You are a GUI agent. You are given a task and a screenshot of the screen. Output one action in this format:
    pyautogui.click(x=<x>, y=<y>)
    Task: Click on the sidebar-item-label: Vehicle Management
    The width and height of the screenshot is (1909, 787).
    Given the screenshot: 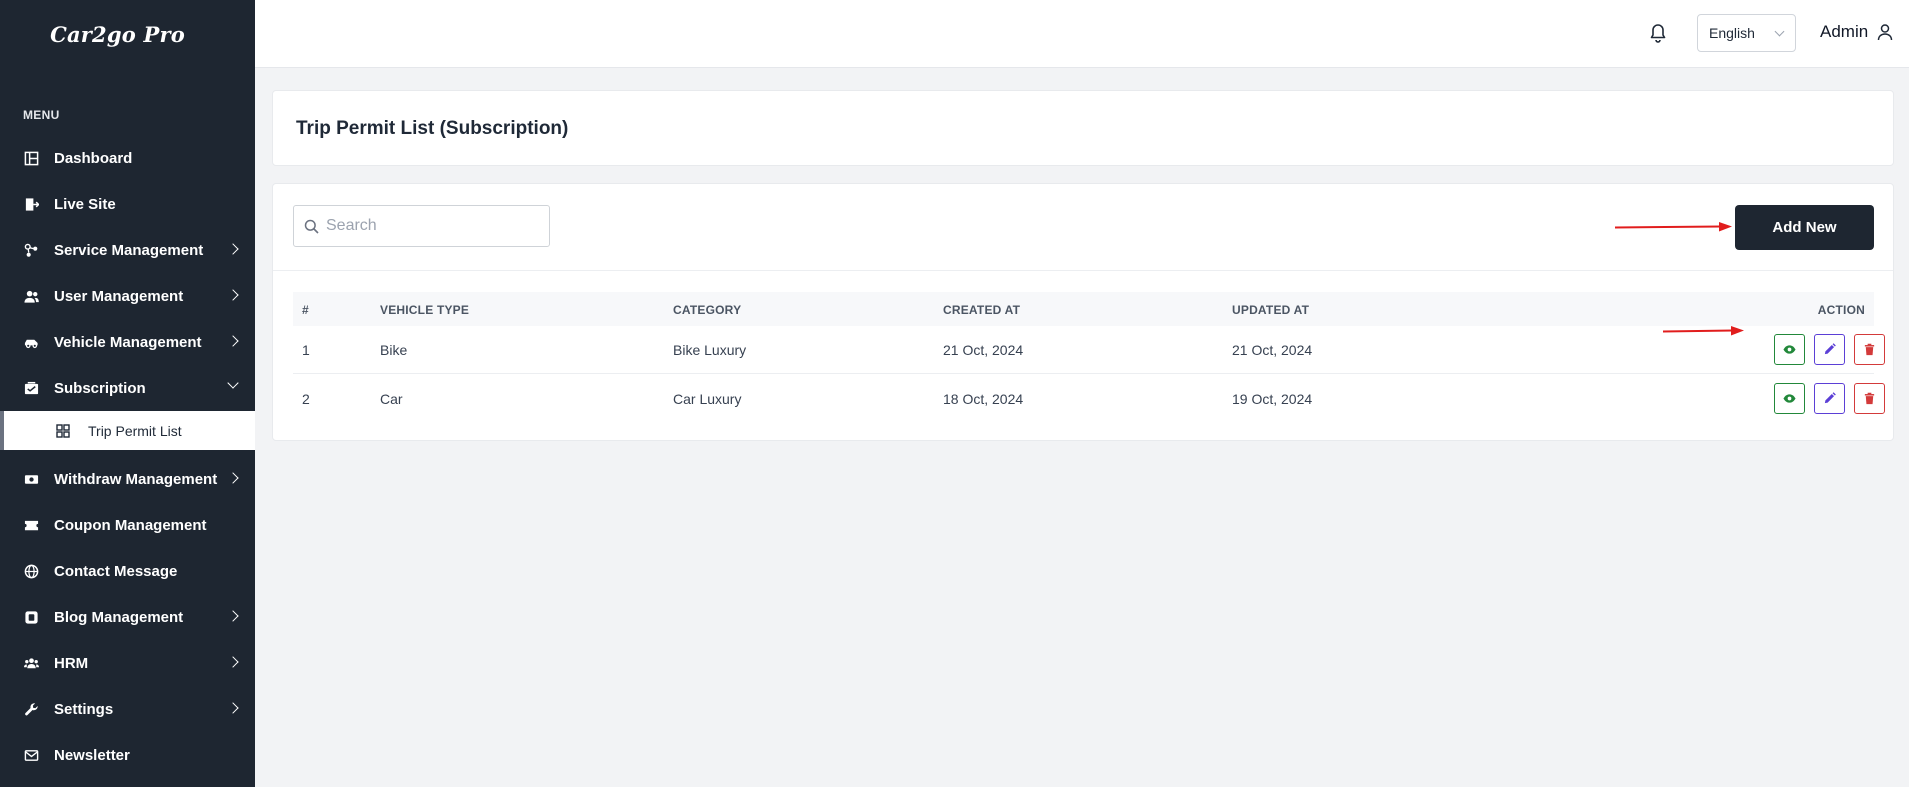 What is the action you would take?
    pyautogui.click(x=128, y=342)
    